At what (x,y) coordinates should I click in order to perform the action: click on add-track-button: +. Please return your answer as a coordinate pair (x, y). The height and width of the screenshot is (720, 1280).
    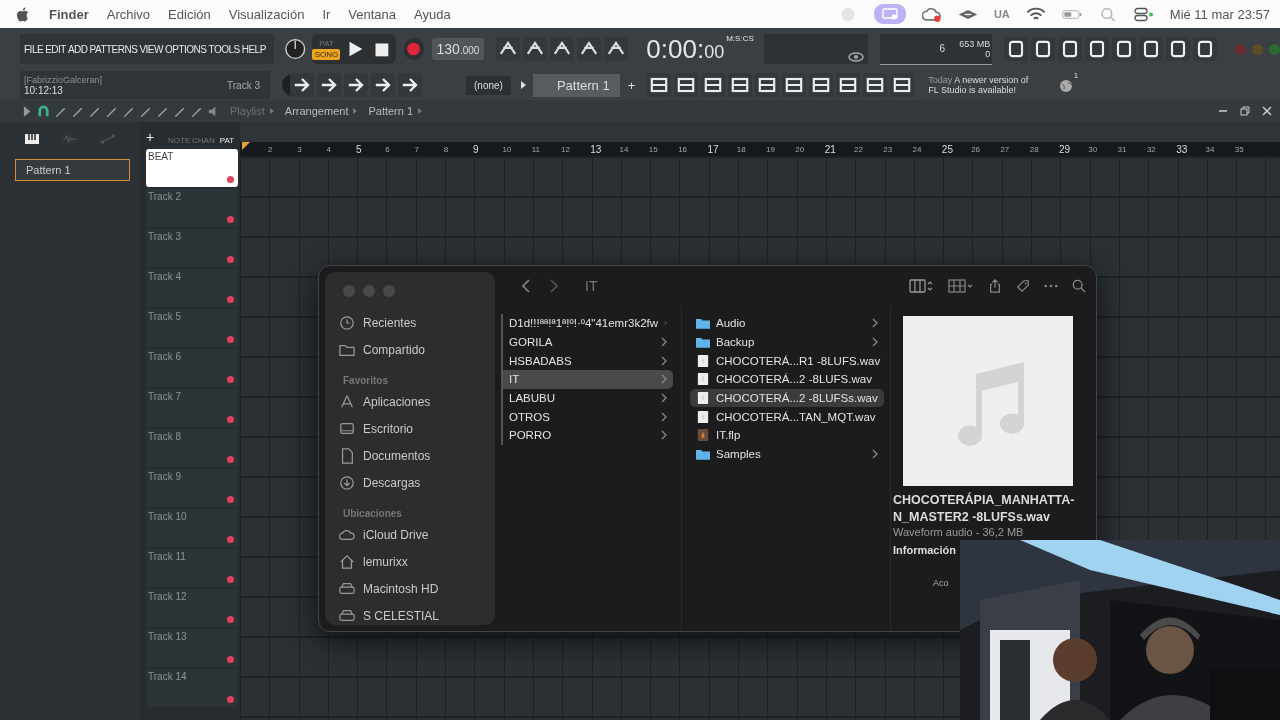
    Looking at the image, I should click on (153, 137).